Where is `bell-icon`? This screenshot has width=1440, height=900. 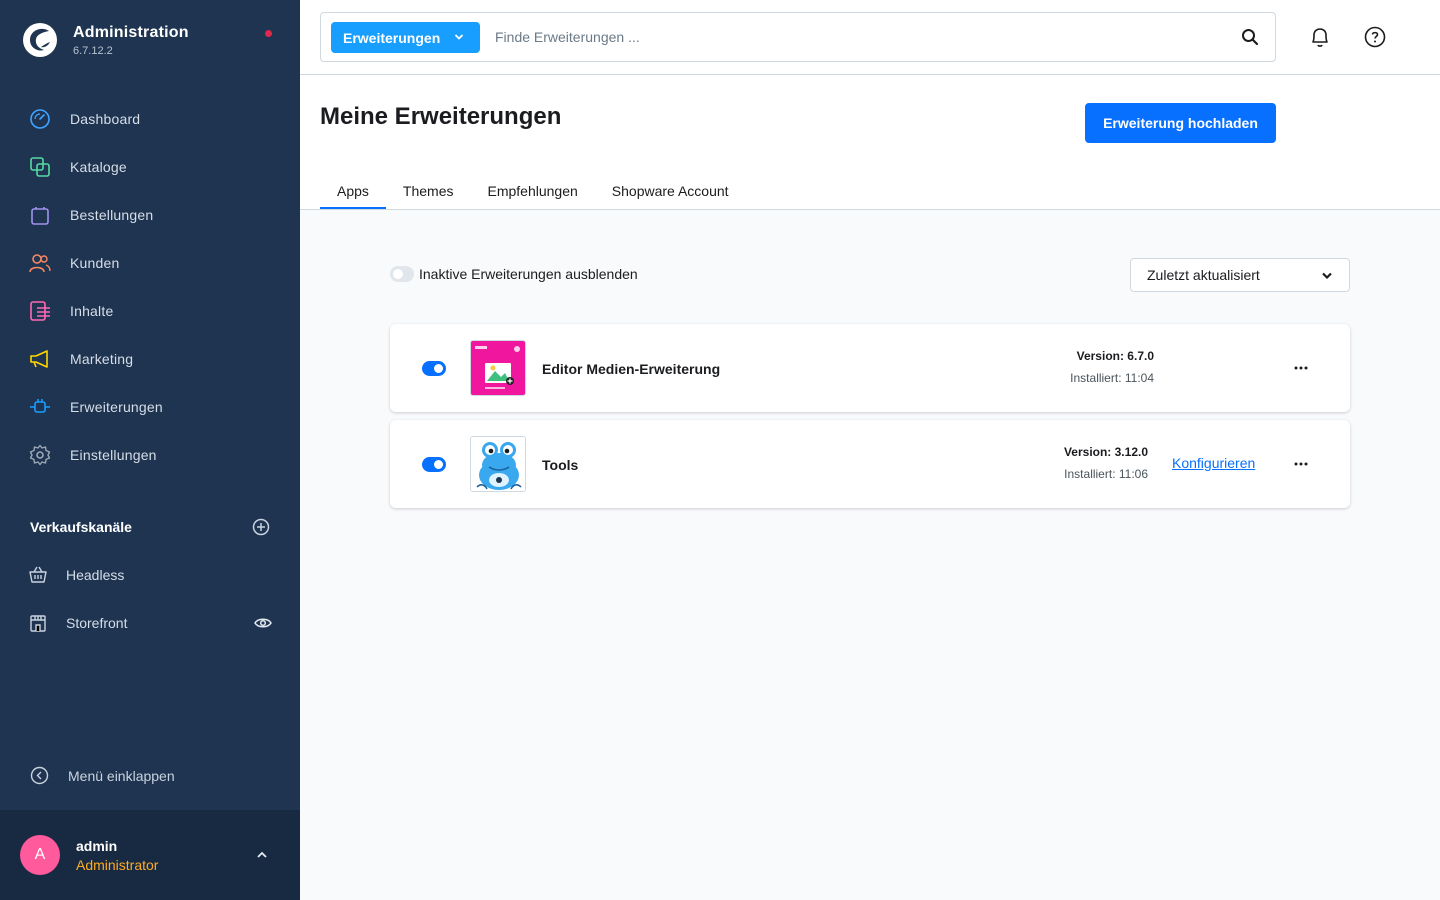
bell-icon is located at coordinates (1320, 37).